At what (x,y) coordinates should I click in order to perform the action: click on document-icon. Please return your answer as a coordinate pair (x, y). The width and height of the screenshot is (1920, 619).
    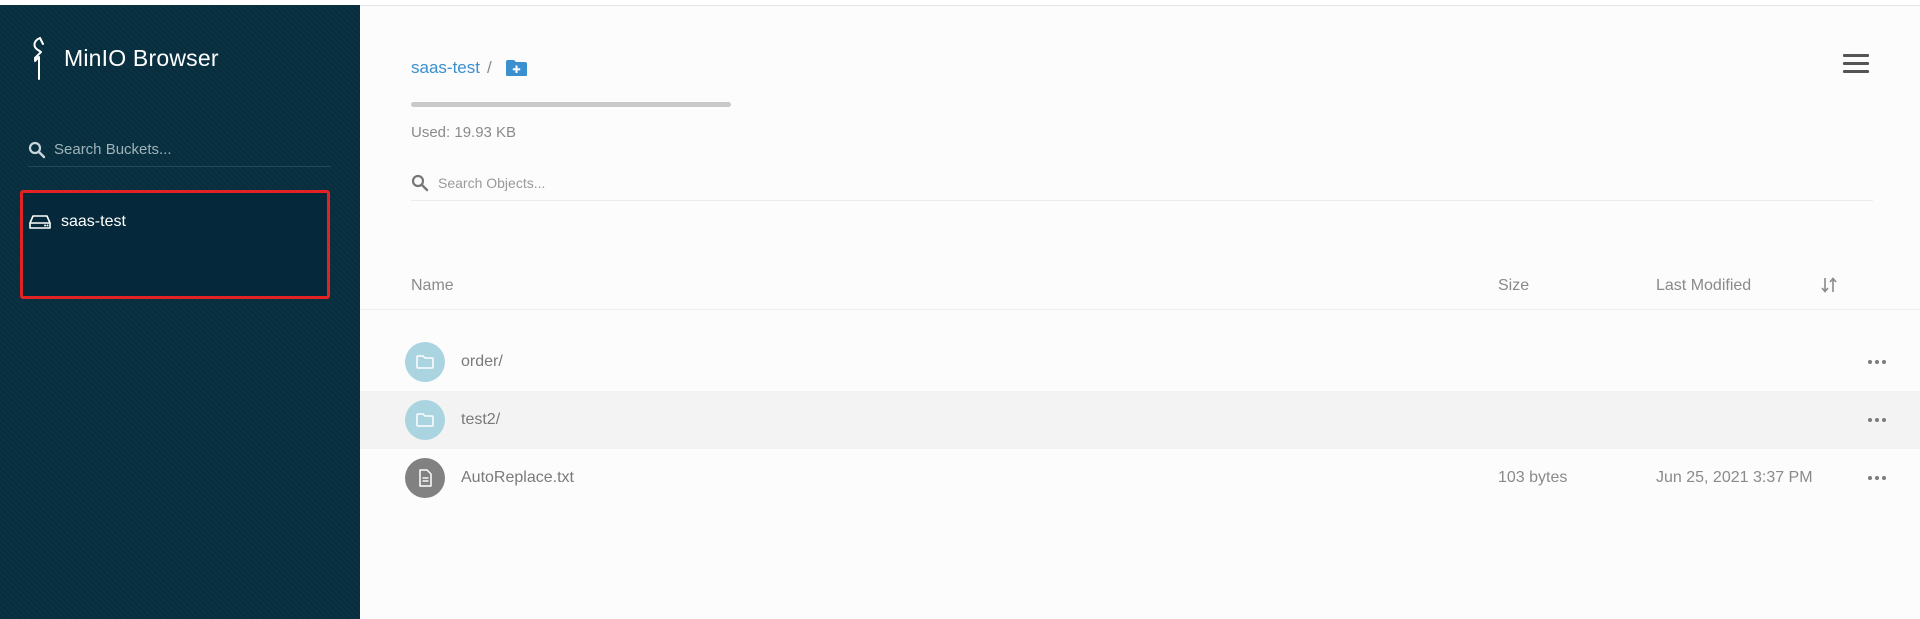
    Looking at the image, I should click on (425, 478).